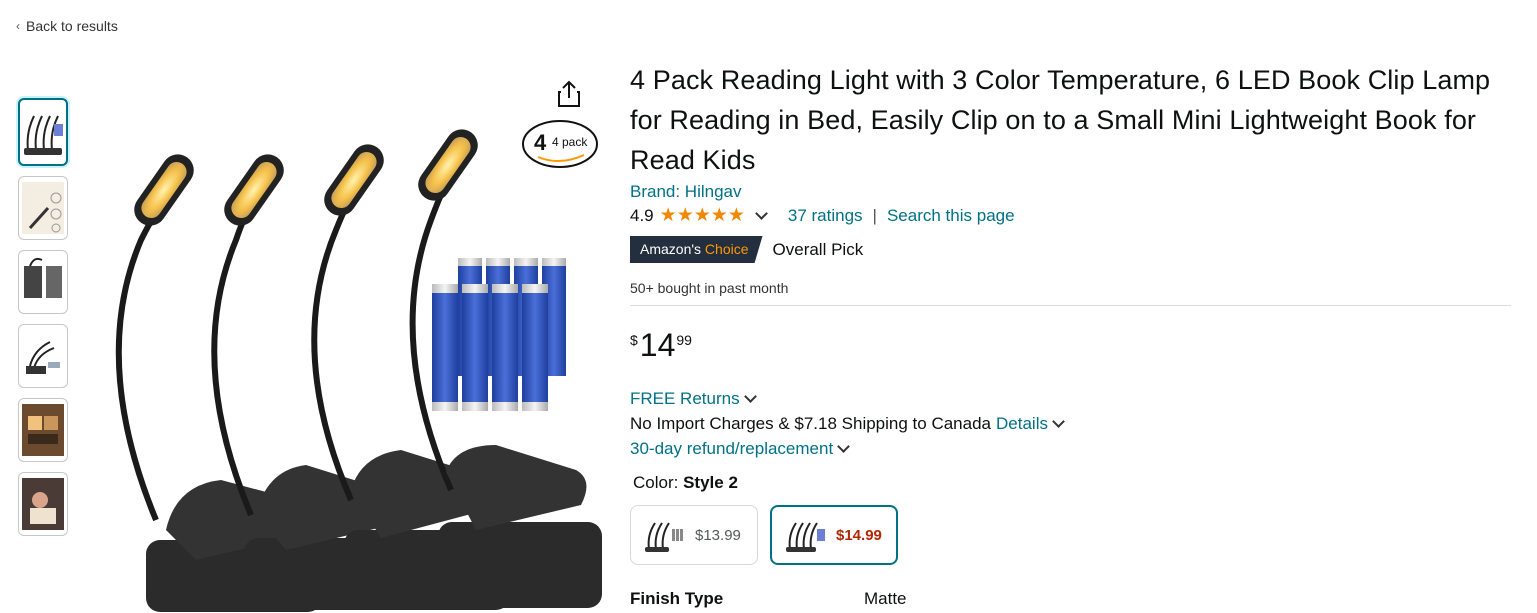 The width and height of the screenshot is (1537, 613). I want to click on finish-type-label: Finish Type, so click(677, 598).